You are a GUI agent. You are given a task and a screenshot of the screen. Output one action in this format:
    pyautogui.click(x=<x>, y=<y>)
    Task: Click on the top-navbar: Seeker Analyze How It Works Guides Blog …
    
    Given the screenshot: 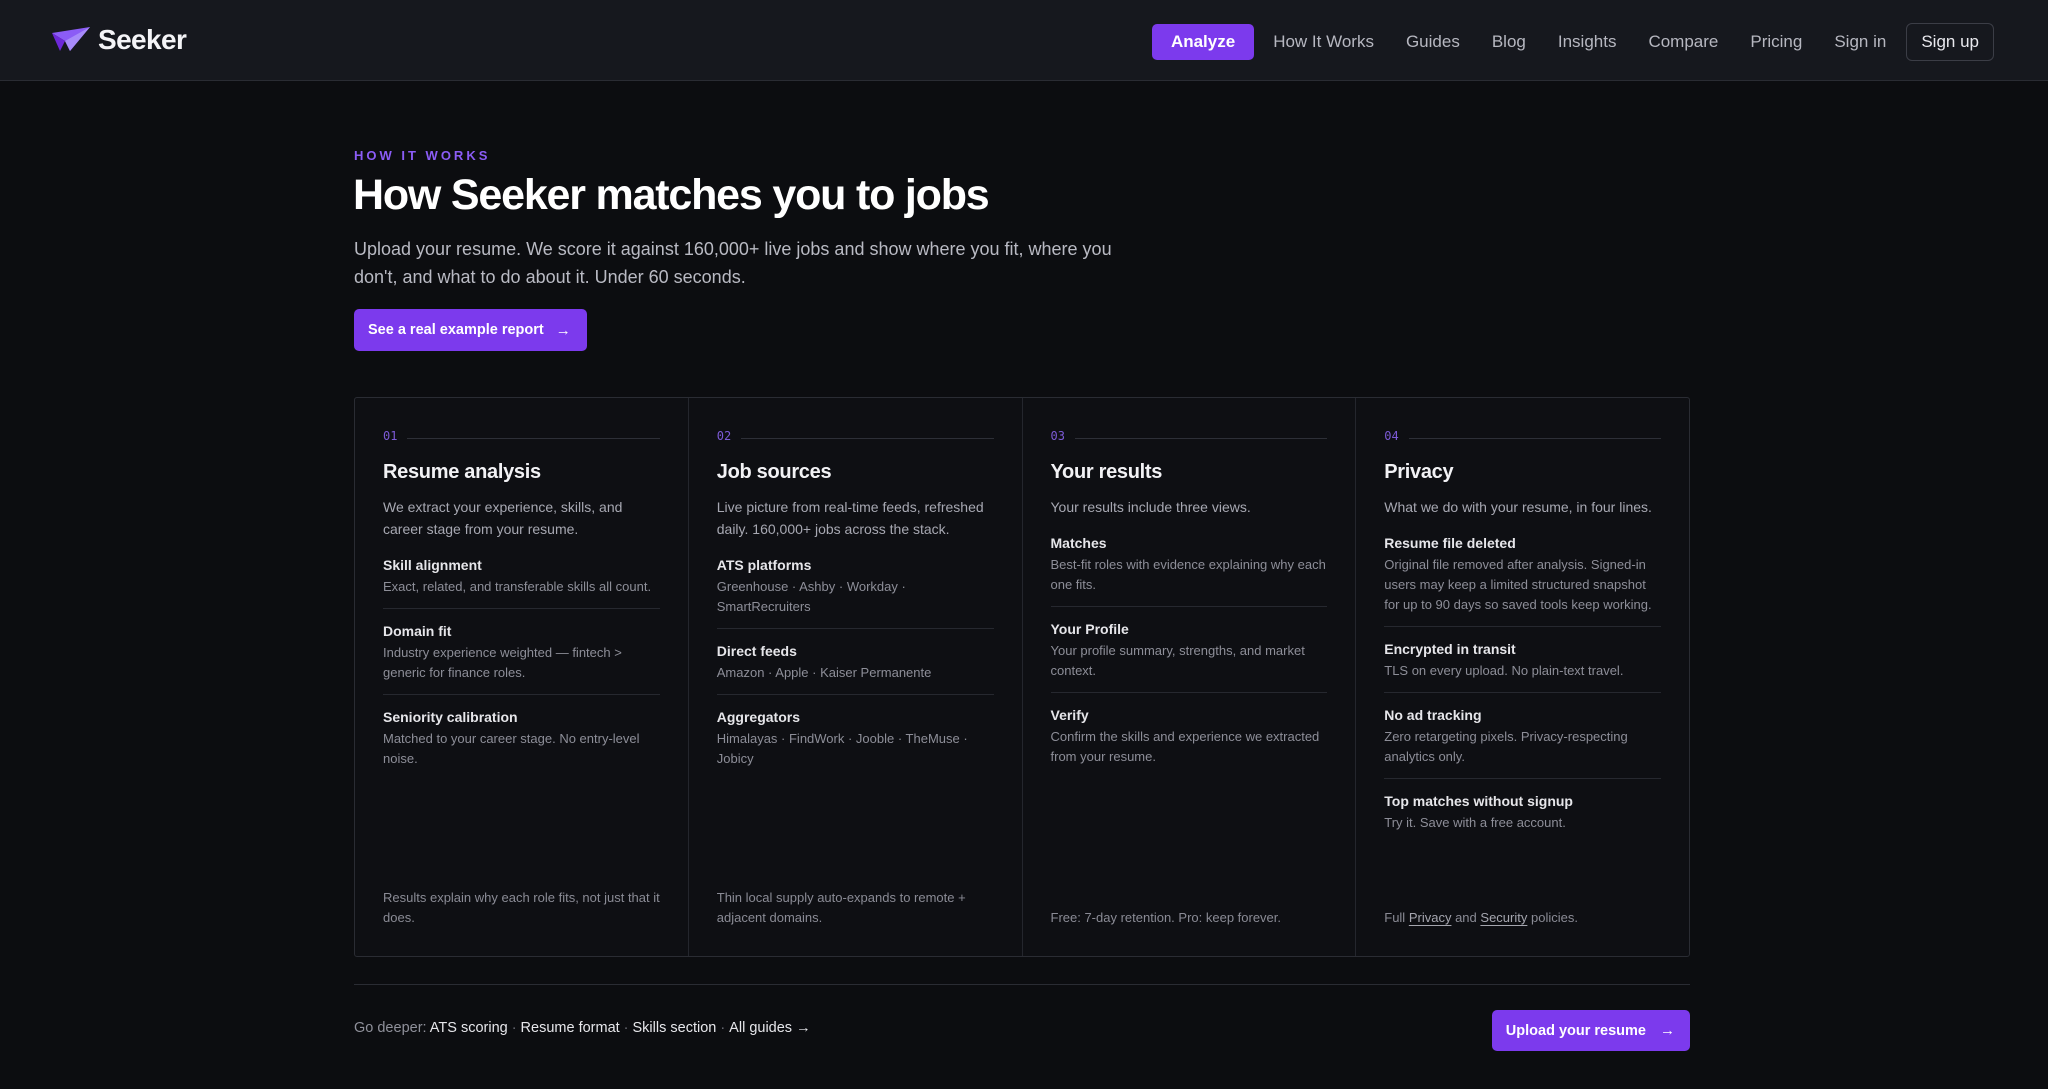 What is the action you would take?
    pyautogui.click(x=1024, y=40)
    